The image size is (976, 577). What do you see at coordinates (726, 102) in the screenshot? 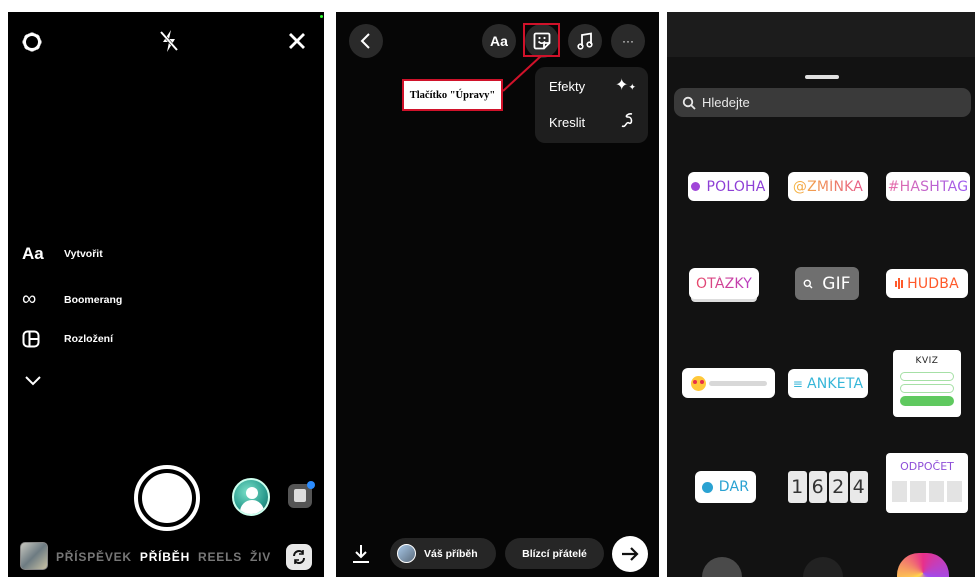
I see `search-input: Hledejte` at bounding box center [726, 102].